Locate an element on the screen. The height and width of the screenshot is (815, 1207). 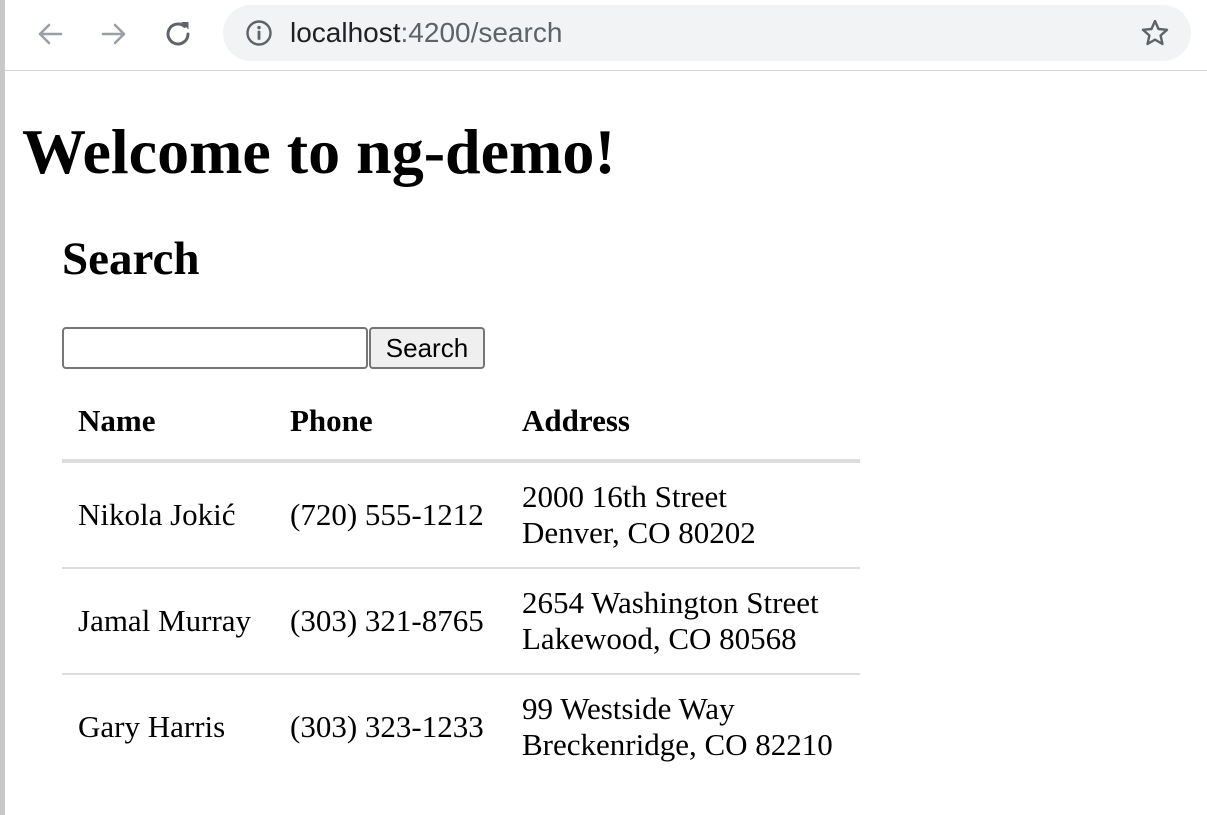
url-path: :4200/search is located at coordinates (481, 32).